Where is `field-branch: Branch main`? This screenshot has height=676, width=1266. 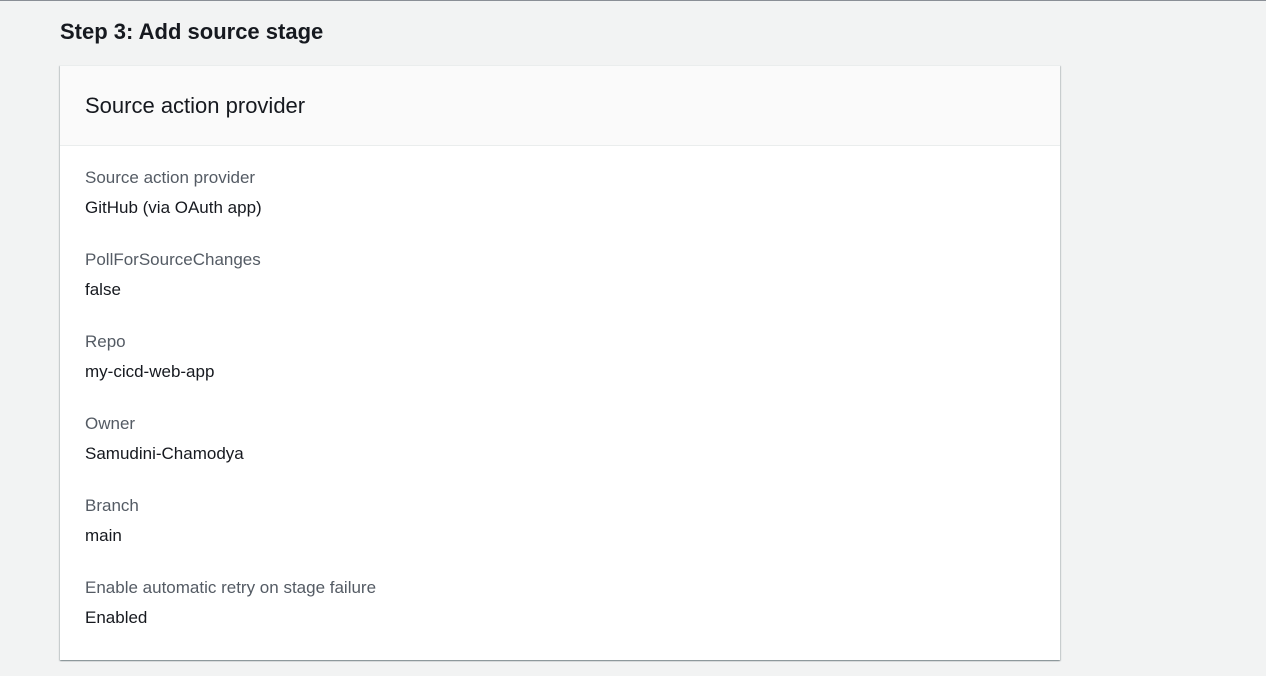
field-branch: Branch main is located at coordinates (560, 524).